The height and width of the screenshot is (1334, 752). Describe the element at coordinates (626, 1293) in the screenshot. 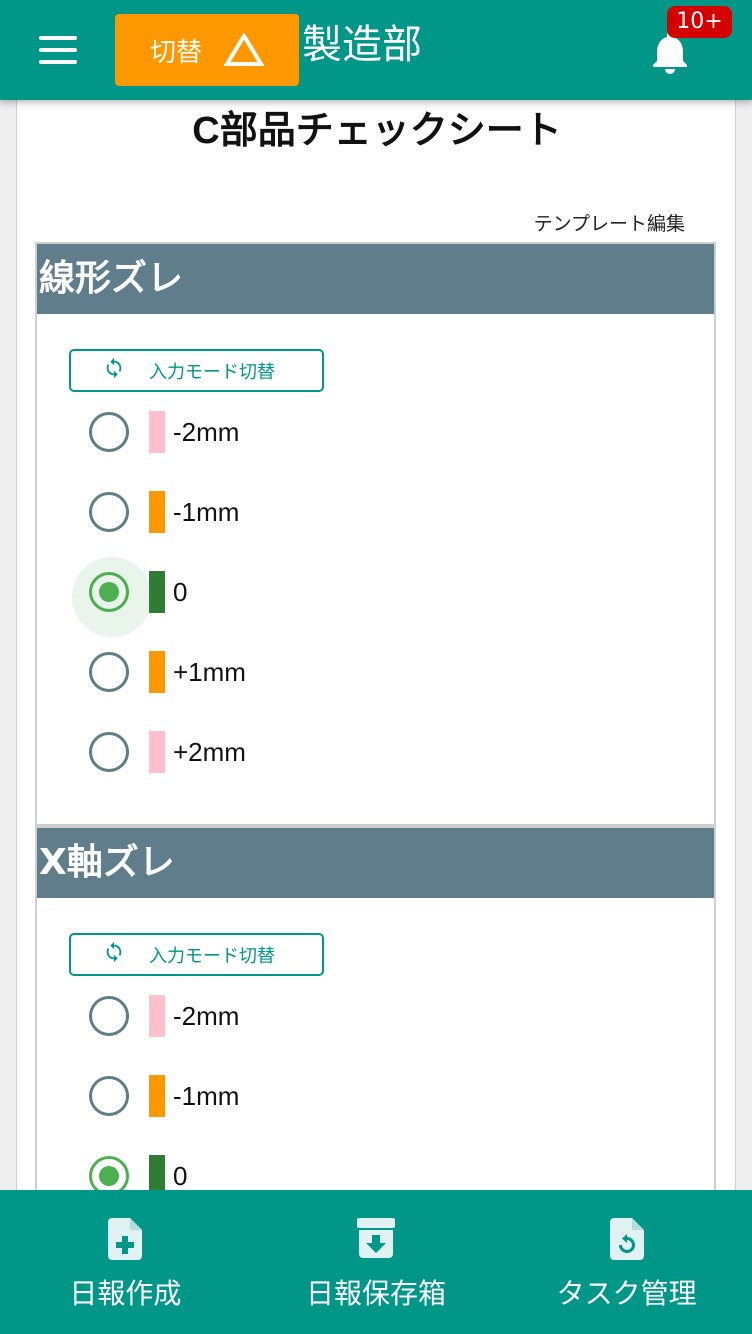

I see `nav-label: タスク管理` at that location.